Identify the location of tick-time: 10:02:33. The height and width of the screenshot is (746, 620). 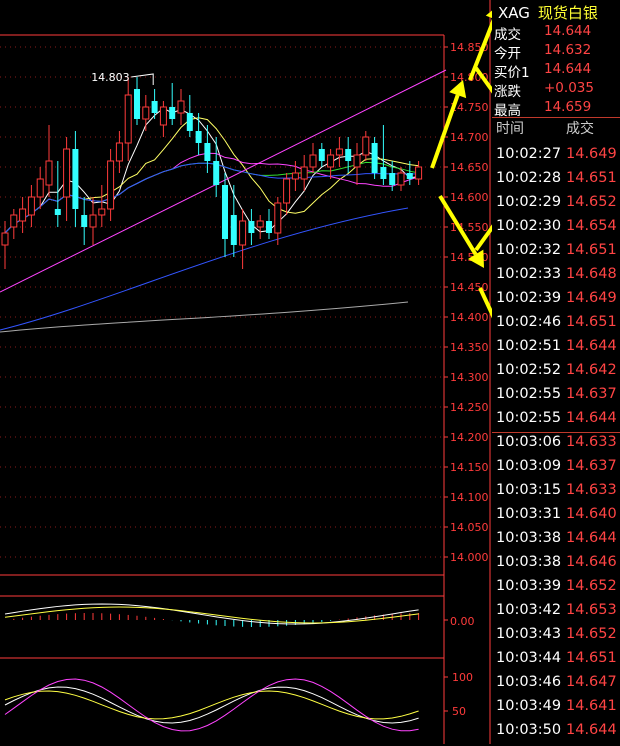
(529, 274).